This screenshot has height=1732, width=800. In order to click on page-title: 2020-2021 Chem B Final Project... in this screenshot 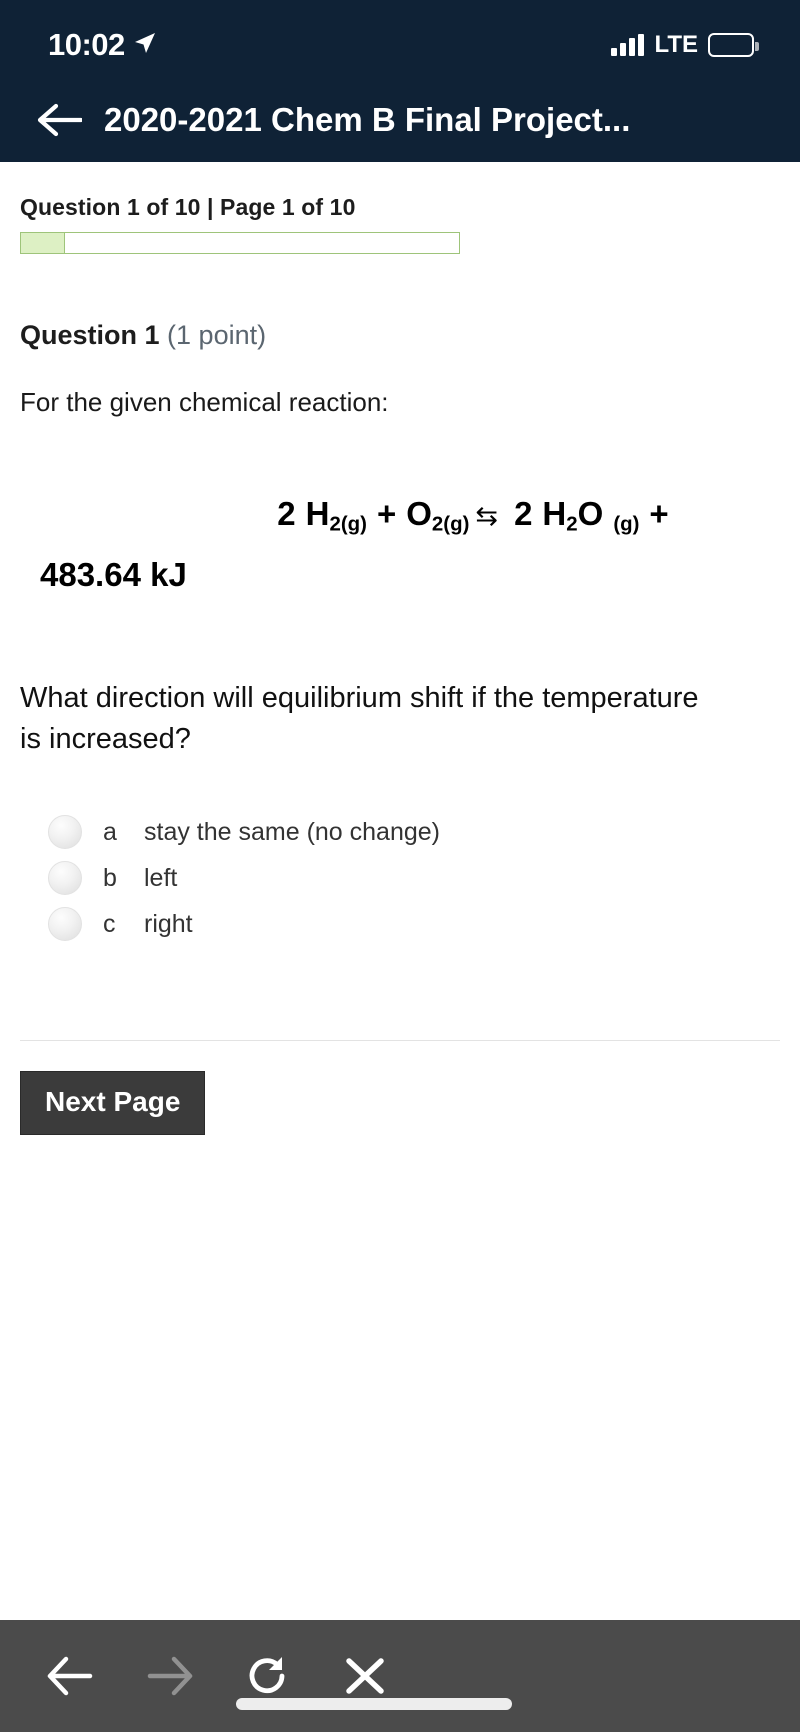, I will do `click(367, 119)`.